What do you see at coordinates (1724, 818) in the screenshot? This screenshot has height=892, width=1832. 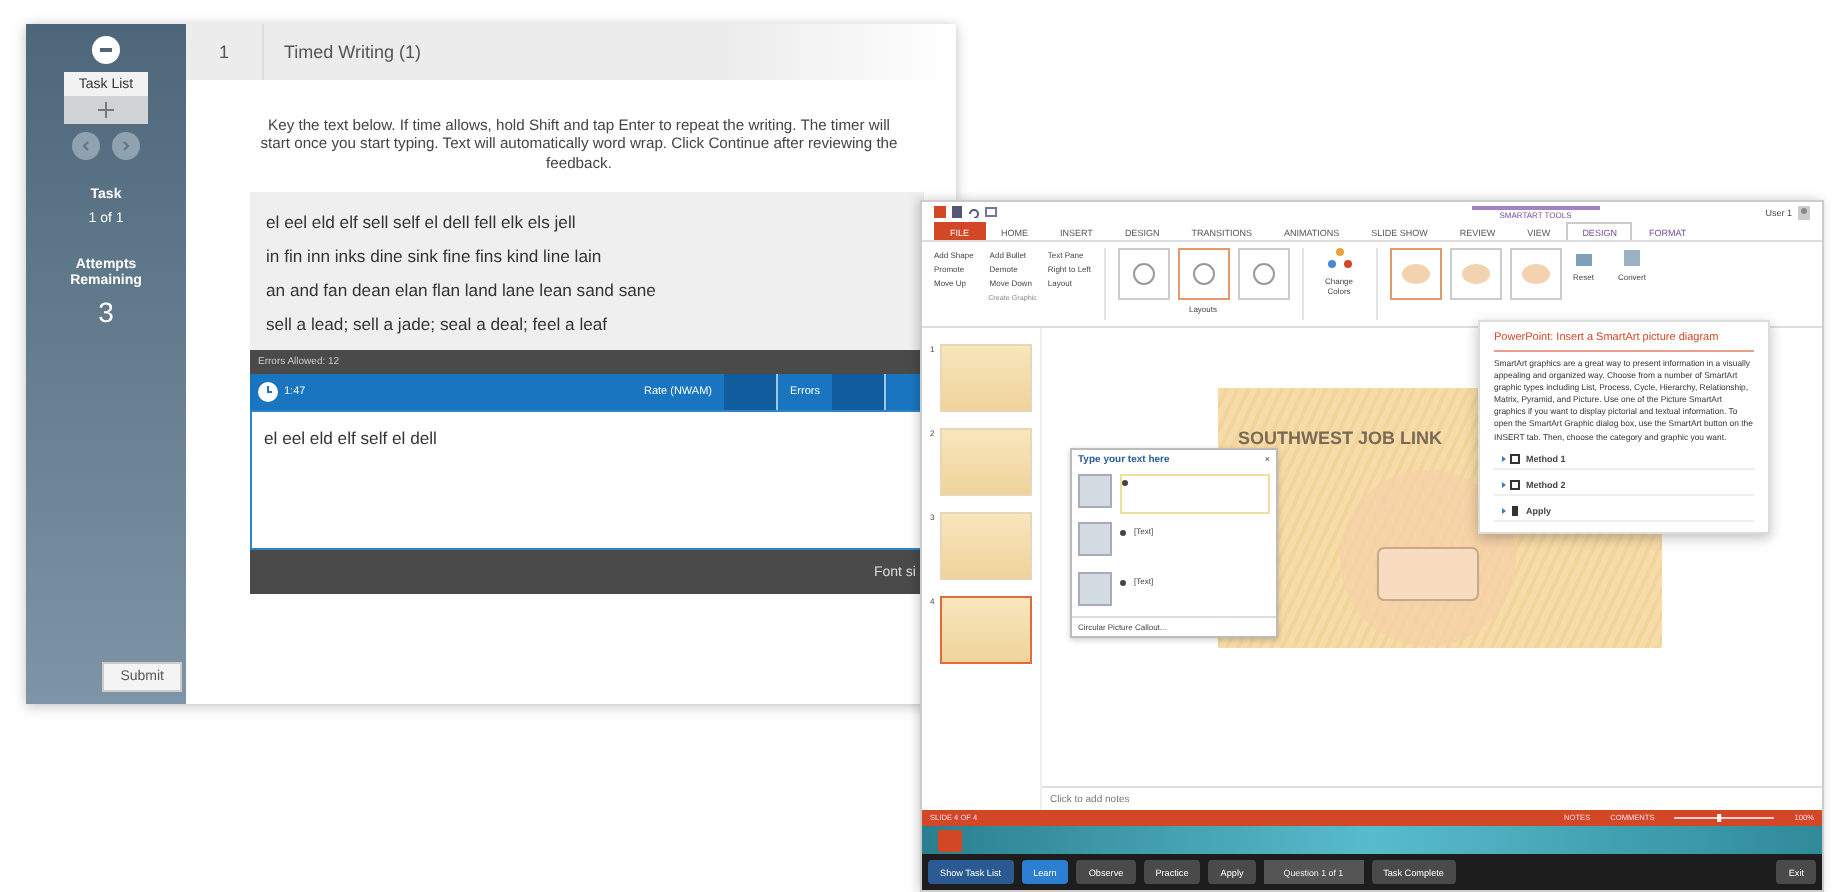 I see `zoom-slider` at bounding box center [1724, 818].